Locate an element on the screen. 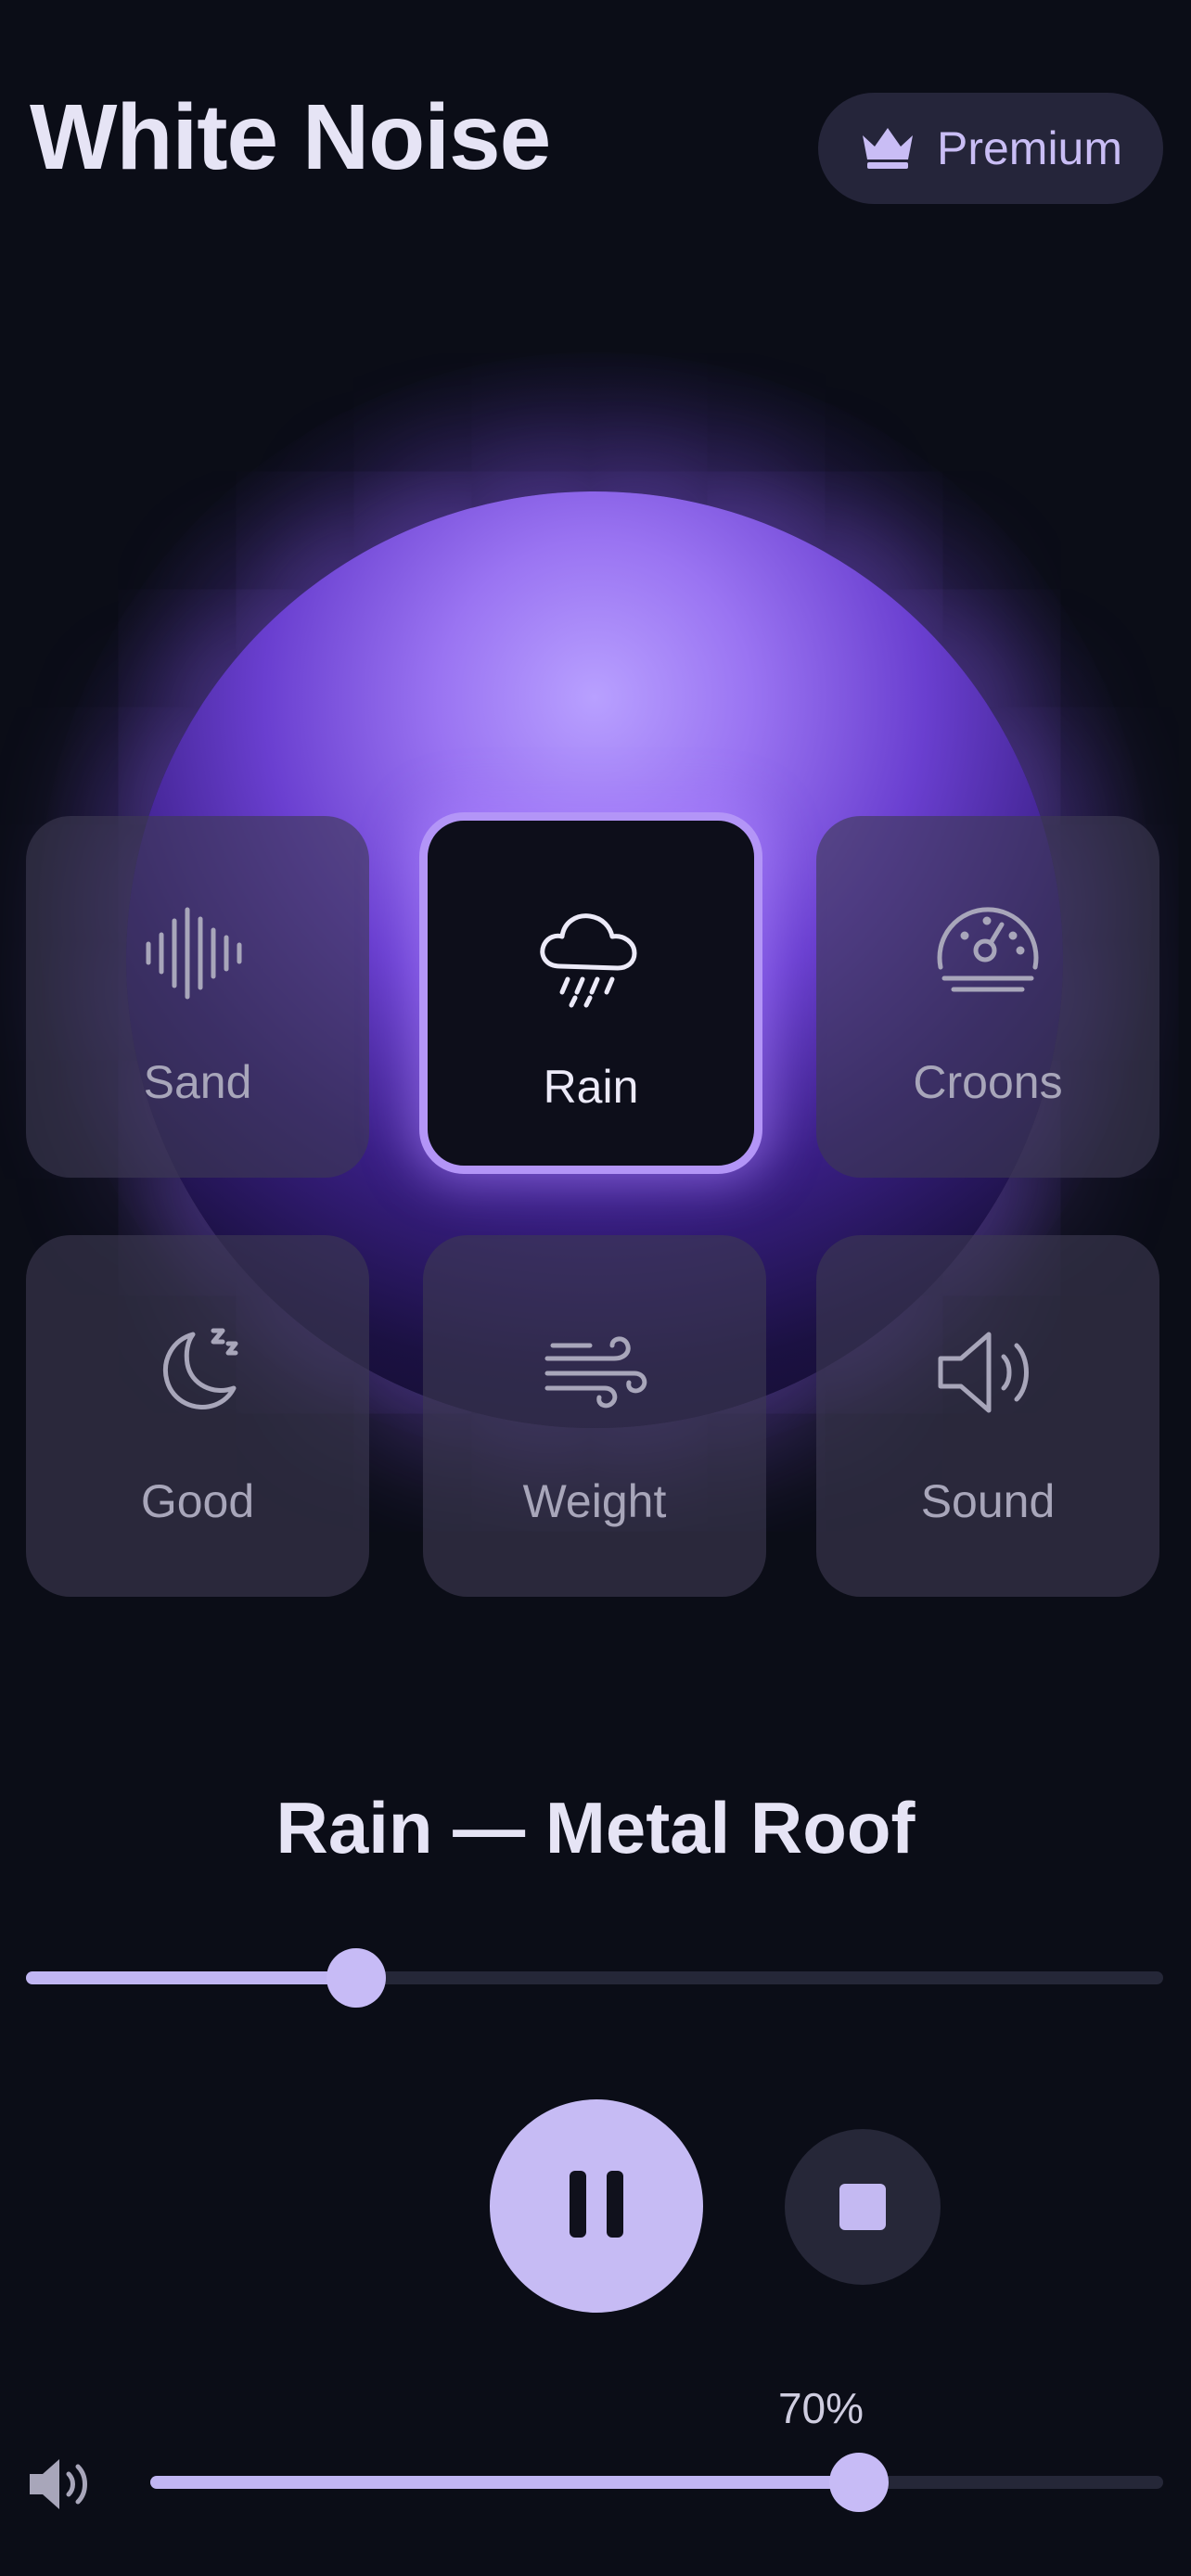 The width and height of the screenshot is (1191, 2576). sound-tile-sound: Sound is located at coordinates (988, 1416).